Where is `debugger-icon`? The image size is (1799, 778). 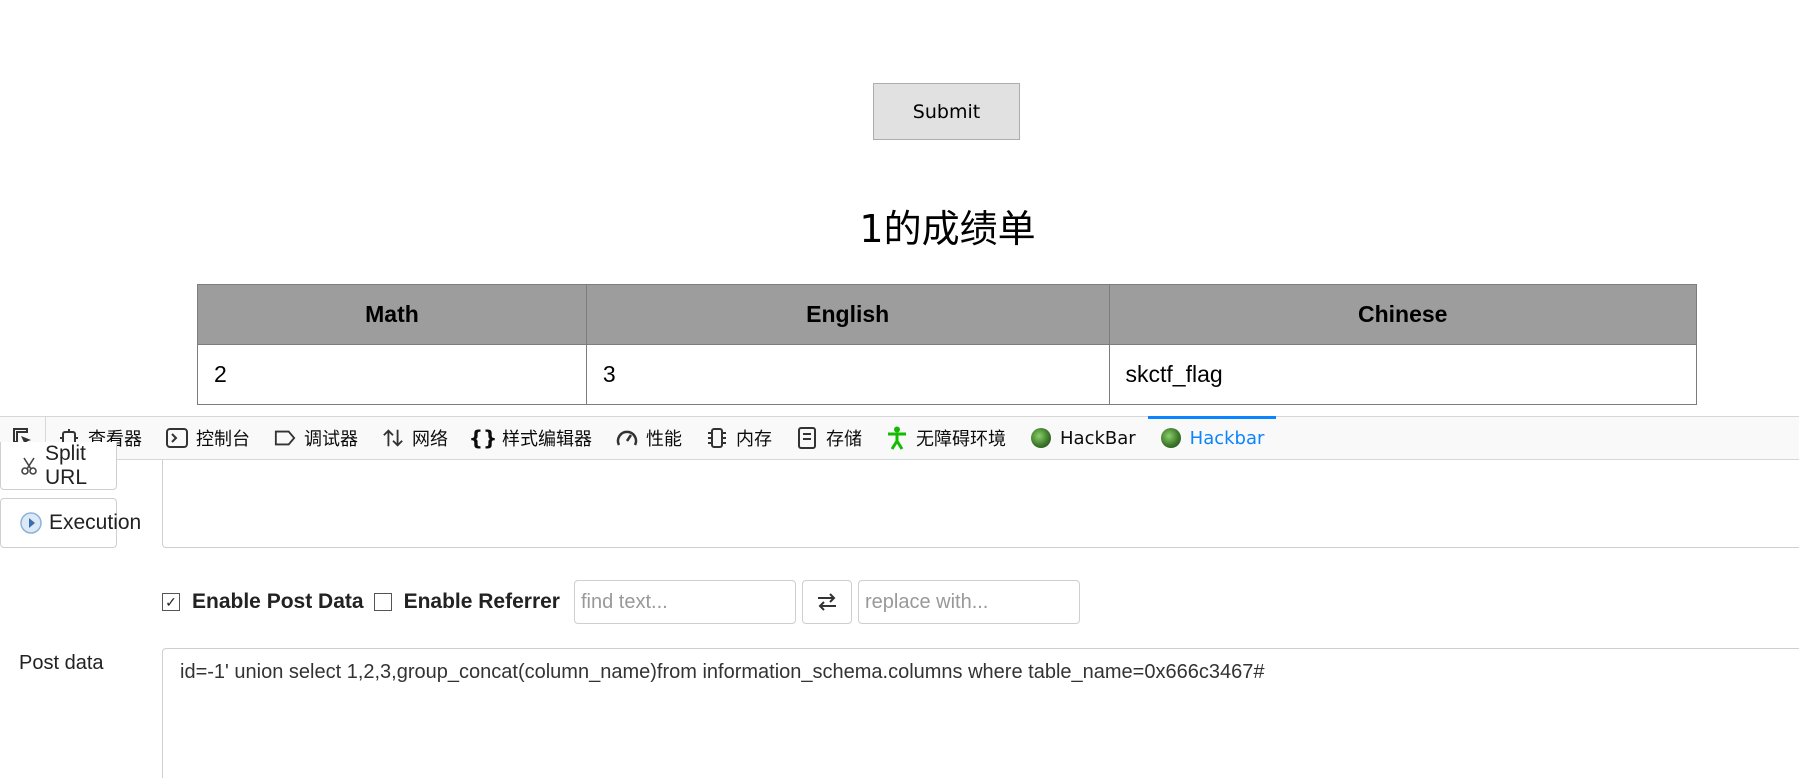 debugger-icon is located at coordinates (285, 438).